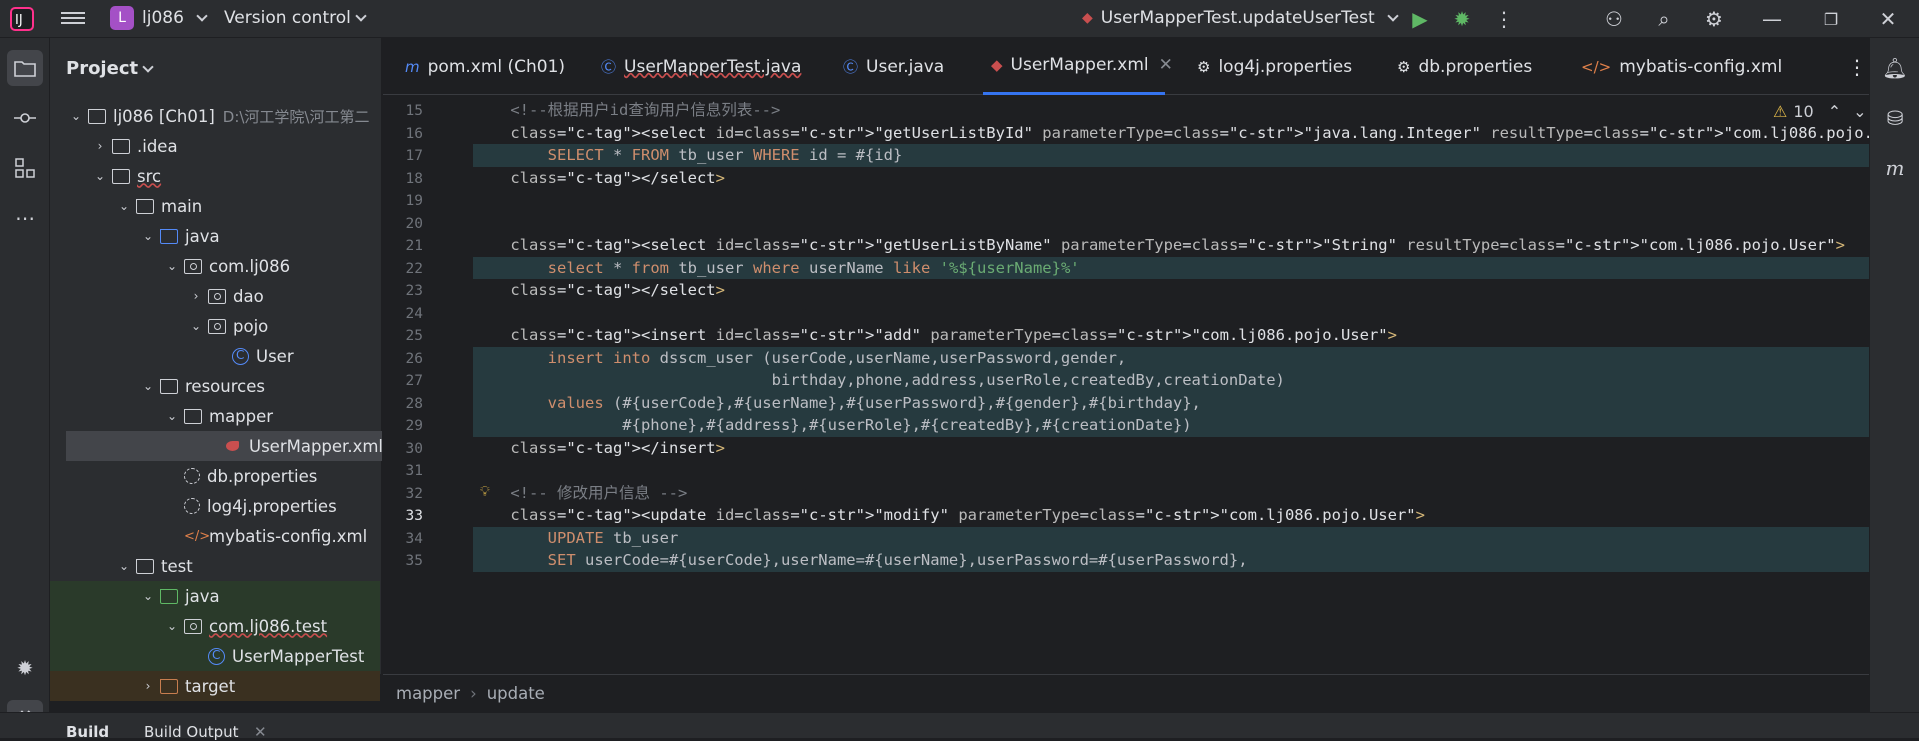 This screenshot has width=1919, height=741. What do you see at coordinates (216, 146) in the screenshot?
I see `tree-item-idea: › .idea` at bounding box center [216, 146].